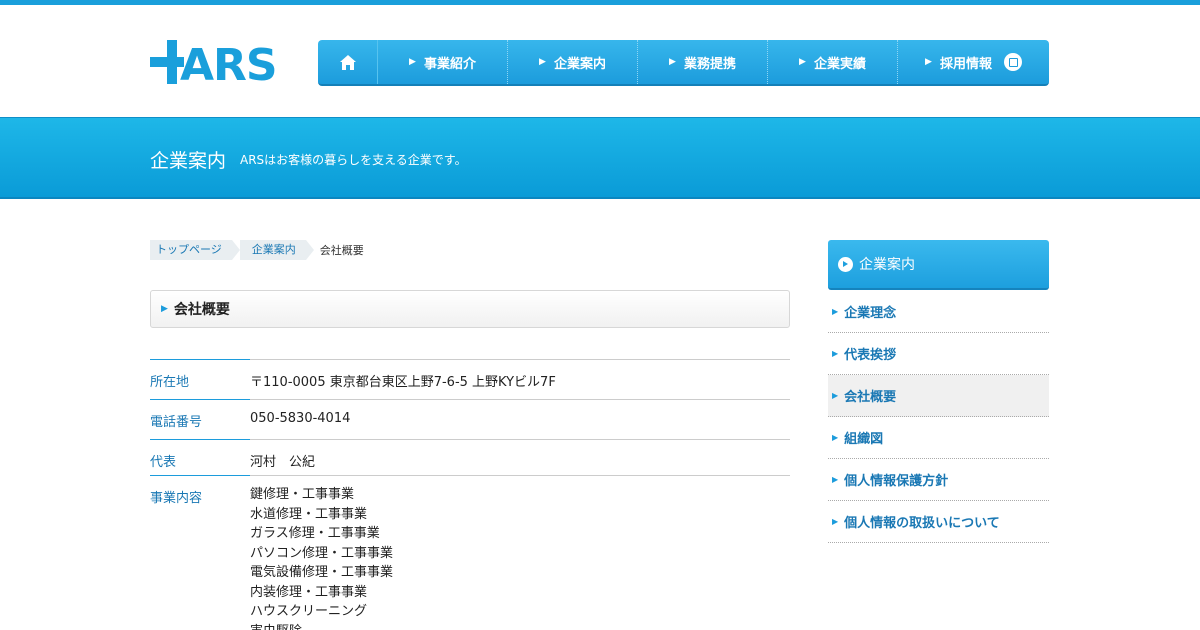 The width and height of the screenshot is (1200, 630). What do you see at coordinates (322, 553) in the screenshot?
I see `business-line: パソコン修理・工事事業` at bounding box center [322, 553].